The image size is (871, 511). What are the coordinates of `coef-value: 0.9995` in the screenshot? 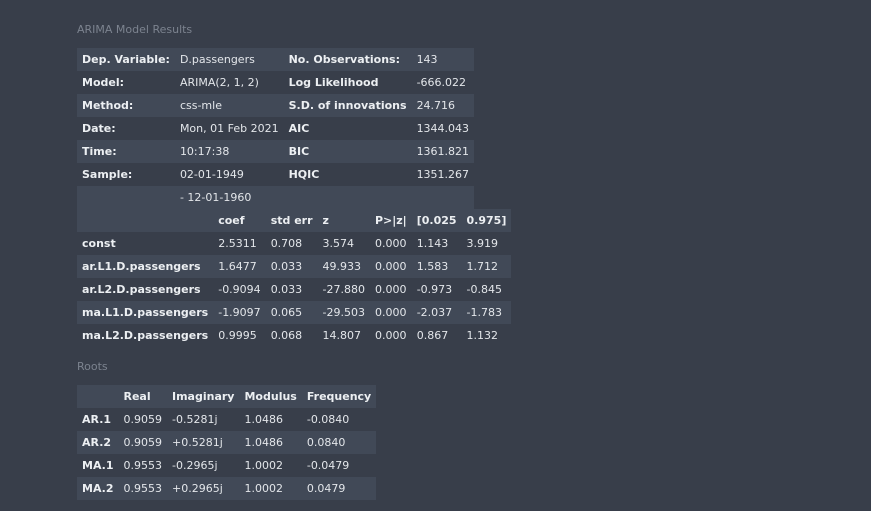 It's located at (237, 335).